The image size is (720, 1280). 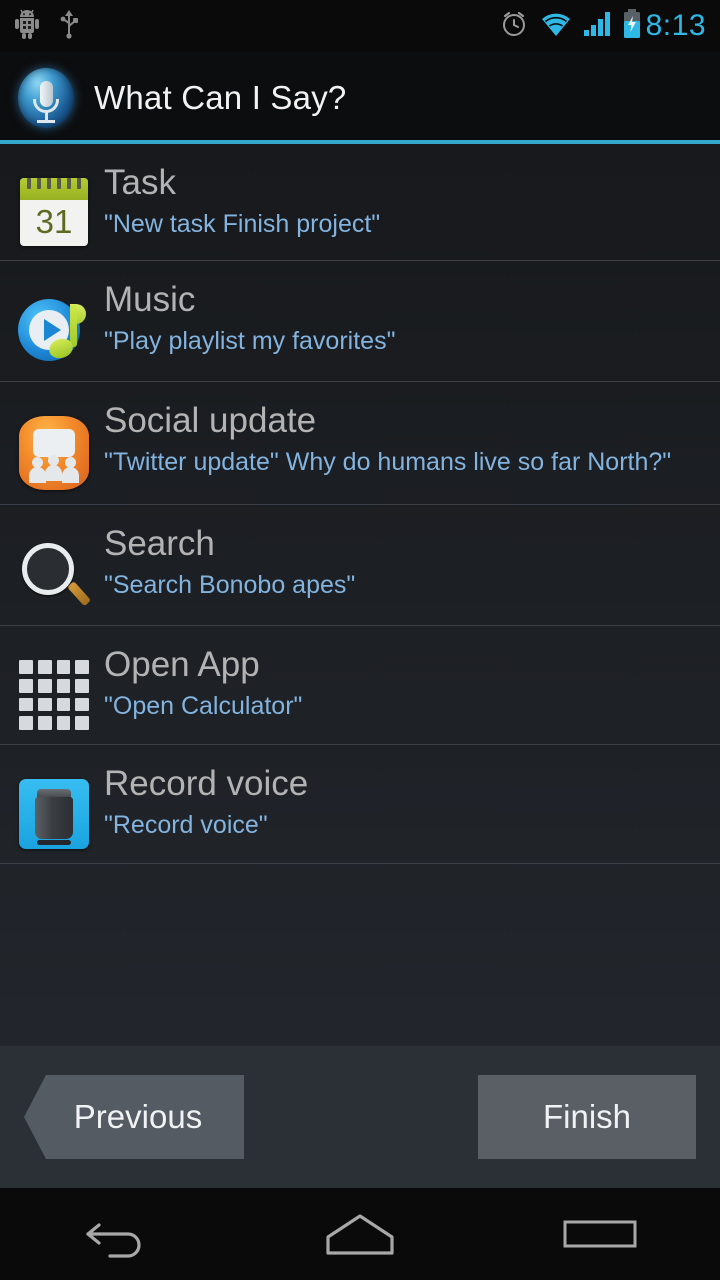 What do you see at coordinates (54, 444) in the screenshot?
I see `social-group-icon` at bounding box center [54, 444].